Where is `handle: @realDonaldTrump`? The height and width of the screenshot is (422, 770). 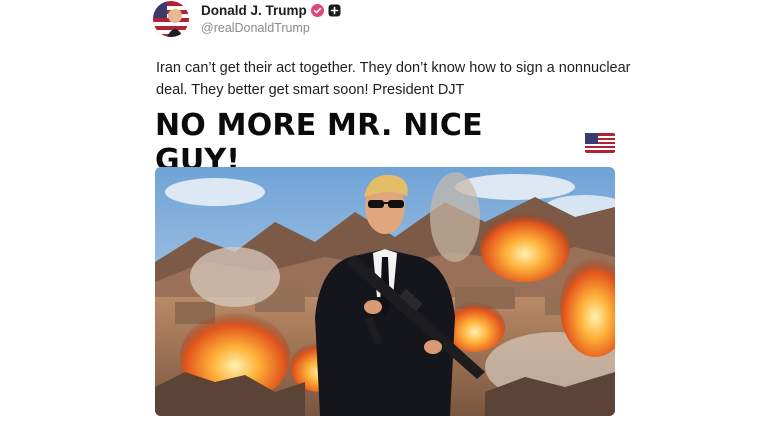 handle: @realDonaldTrump is located at coordinates (255, 28).